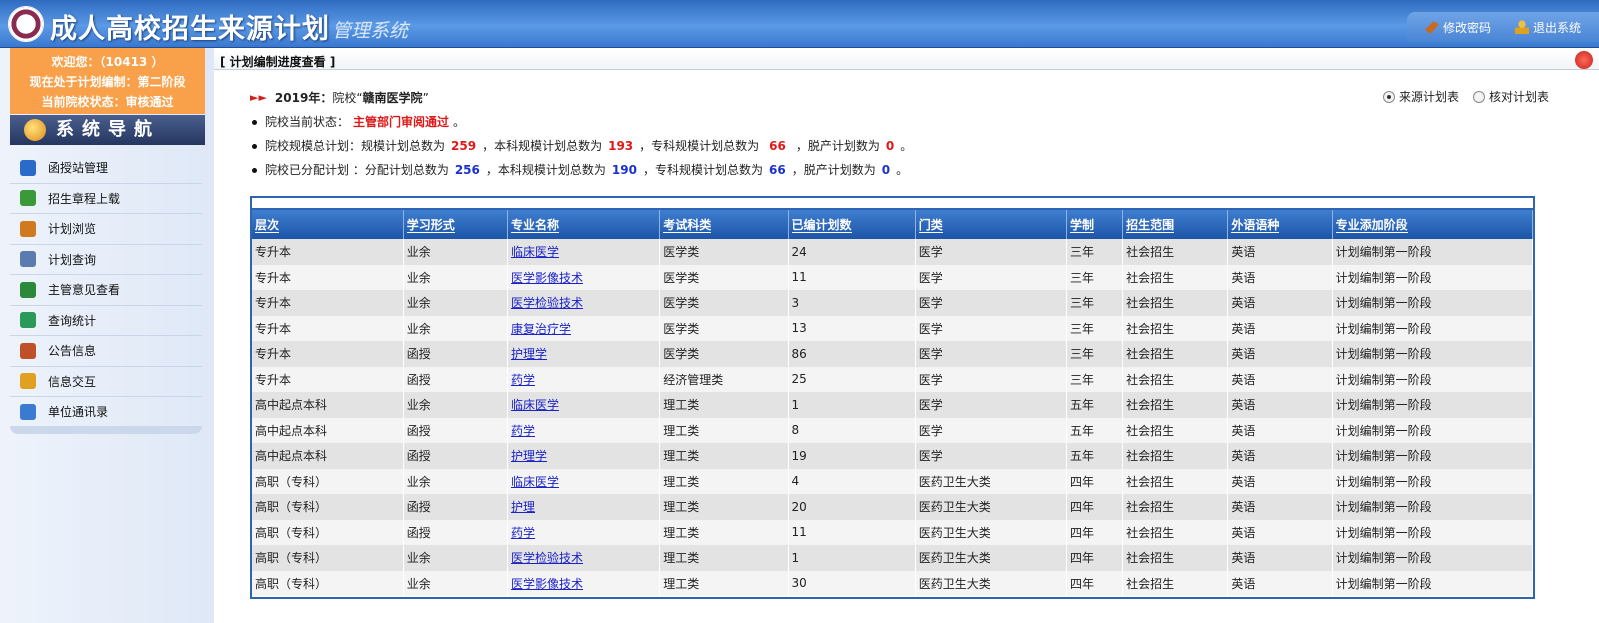  What do you see at coordinates (106, 290) in the screenshot?
I see `sidebar-item-4: 主管意见查看` at bounding box center [106, 290].